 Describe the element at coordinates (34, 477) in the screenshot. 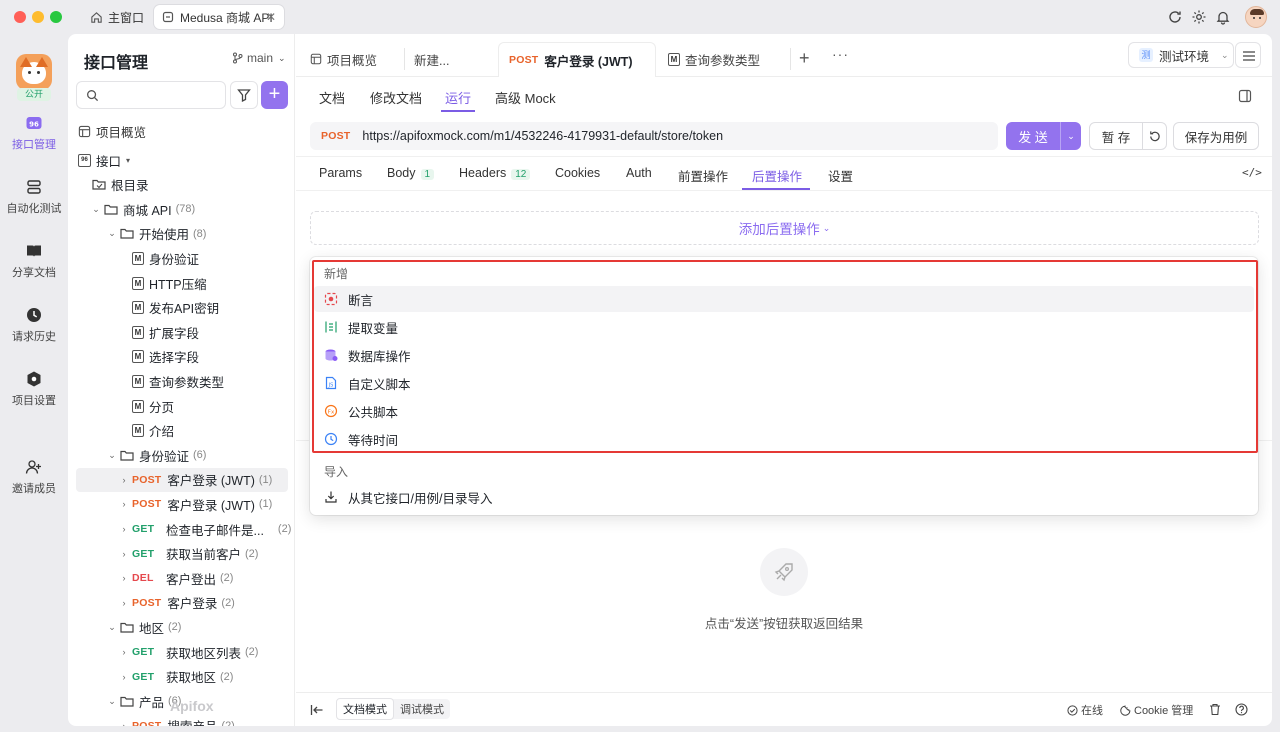

I see `rail-item-invite-members: 邀请成员` at that location.